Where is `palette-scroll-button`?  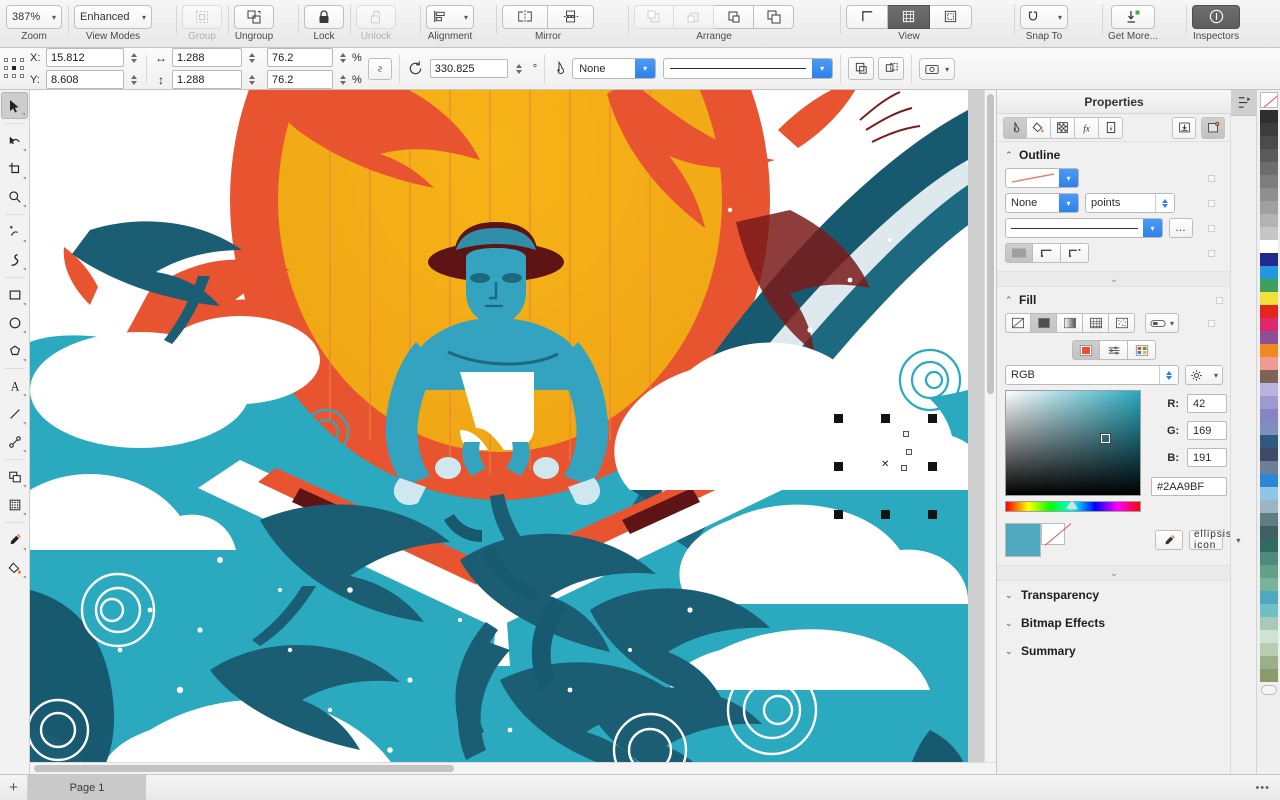 palette-scroll-button is located at coordinates (1268, 690).